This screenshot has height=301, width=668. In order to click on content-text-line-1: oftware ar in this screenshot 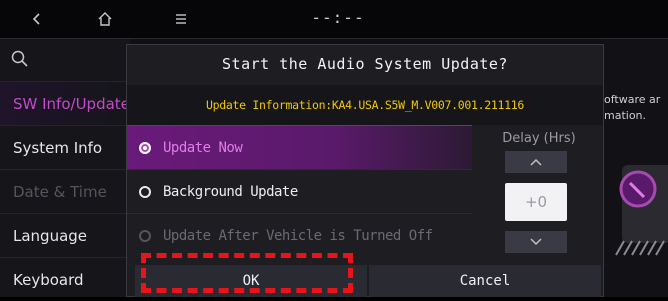, I will do `click(632, 99)`.